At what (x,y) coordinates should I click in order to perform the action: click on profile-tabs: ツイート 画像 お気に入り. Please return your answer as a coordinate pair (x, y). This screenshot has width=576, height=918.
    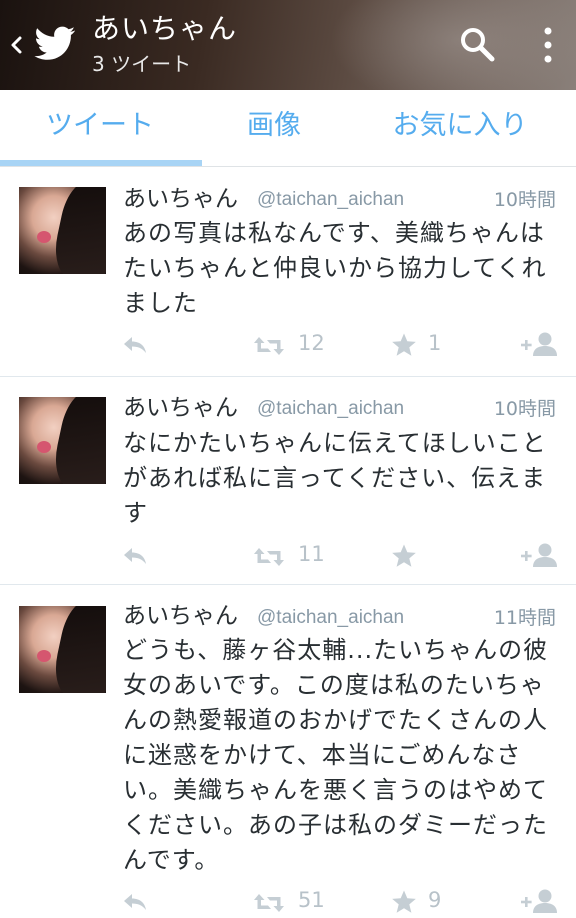
    Looking at the image, I should click on (288, 128).